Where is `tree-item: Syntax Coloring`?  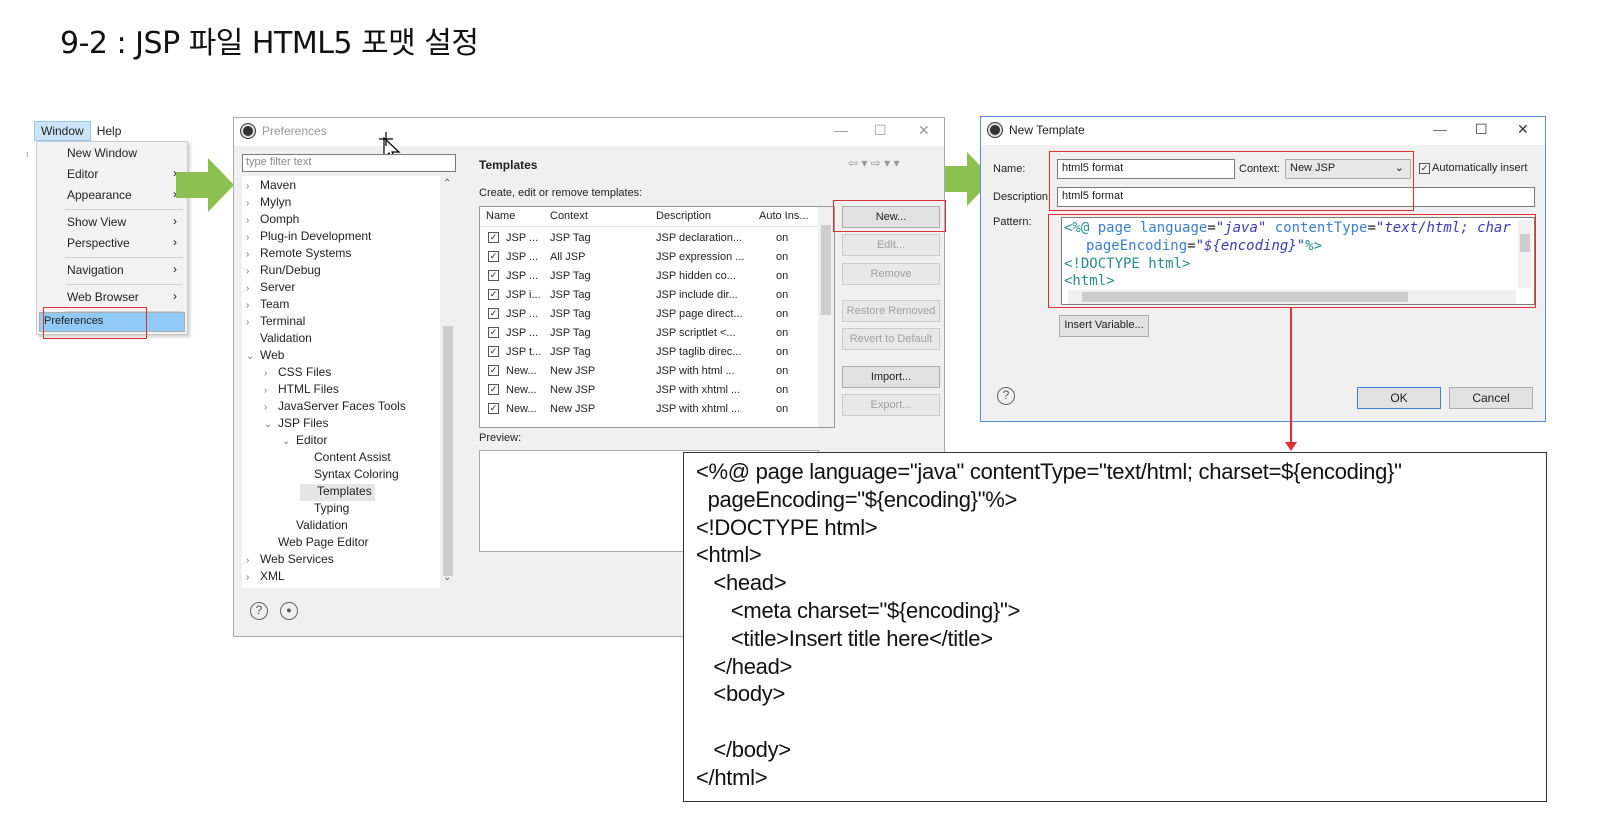
tree-item: Syntax Coloring is located at coordinates (349, 475).